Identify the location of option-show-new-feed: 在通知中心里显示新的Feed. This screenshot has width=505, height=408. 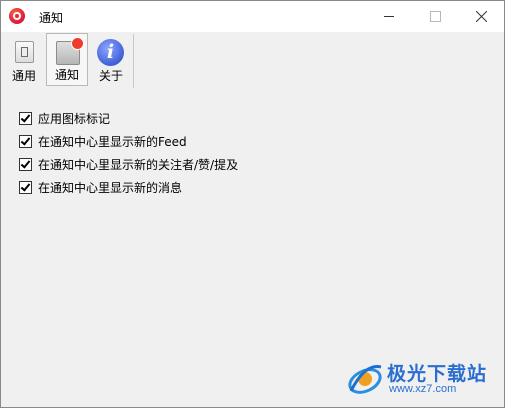
(103, 141).